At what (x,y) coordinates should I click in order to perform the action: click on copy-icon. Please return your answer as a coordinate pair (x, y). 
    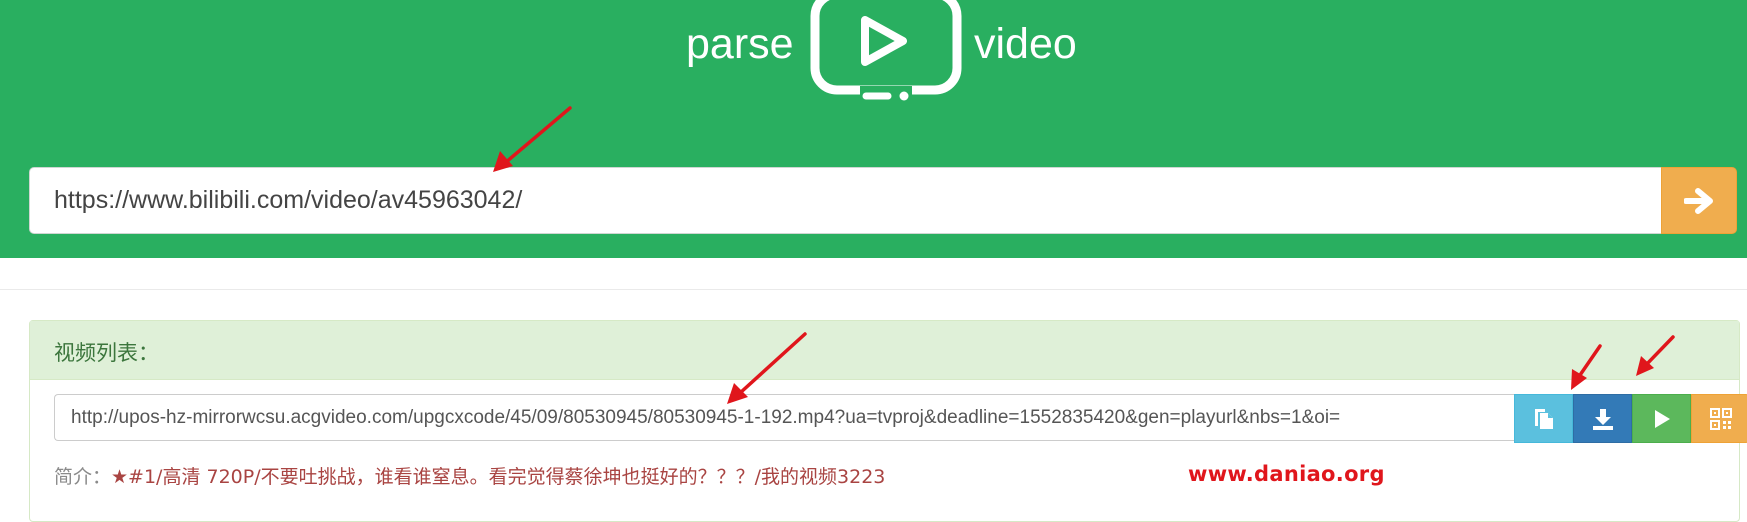
    Looking at the image, I should click on (1543, 418).